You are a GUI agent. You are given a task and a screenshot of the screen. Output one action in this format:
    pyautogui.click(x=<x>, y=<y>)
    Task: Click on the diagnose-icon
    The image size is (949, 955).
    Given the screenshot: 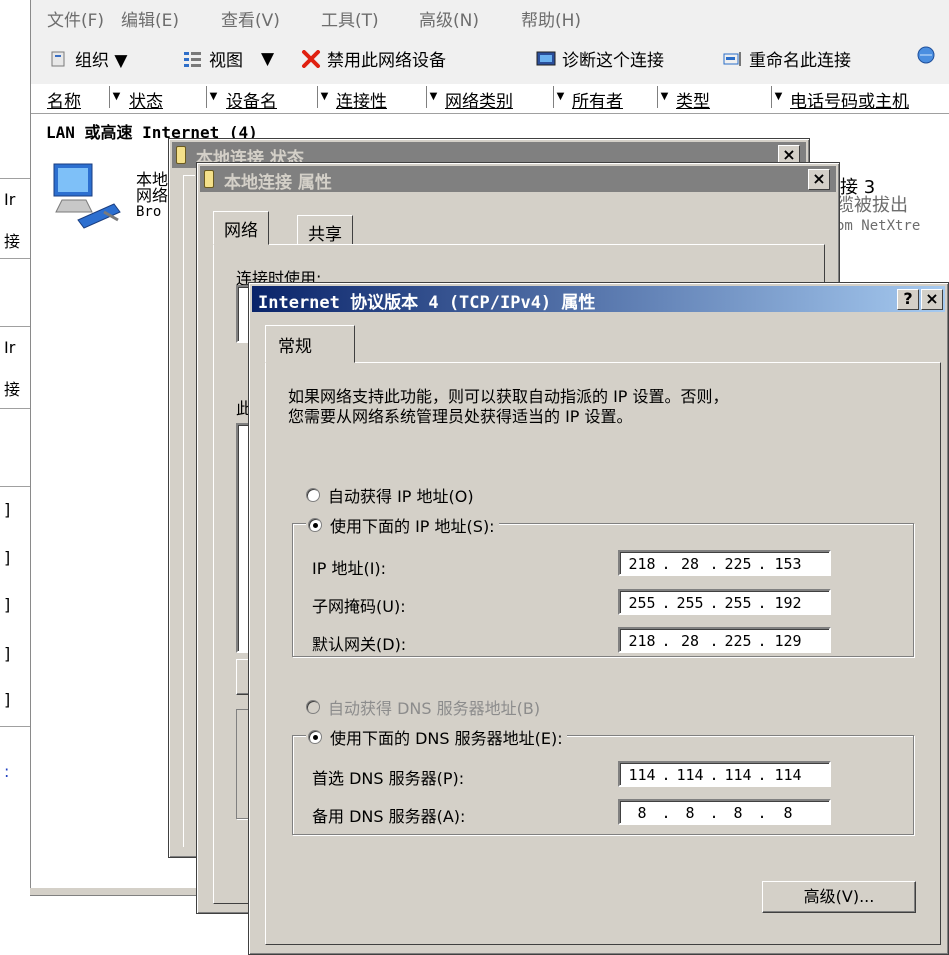 What is the action you would take?
    pyautogui.click(x=546, y=59)
    